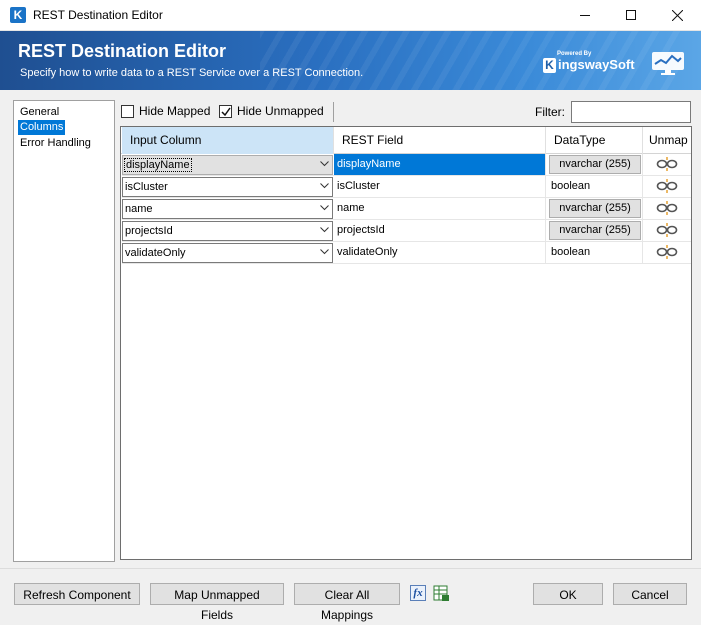  What do you see at coordinates (55, 143) in the screenshot?
I see `nav-item-error-handling: Error Handling` at bounding box center [55, 143].